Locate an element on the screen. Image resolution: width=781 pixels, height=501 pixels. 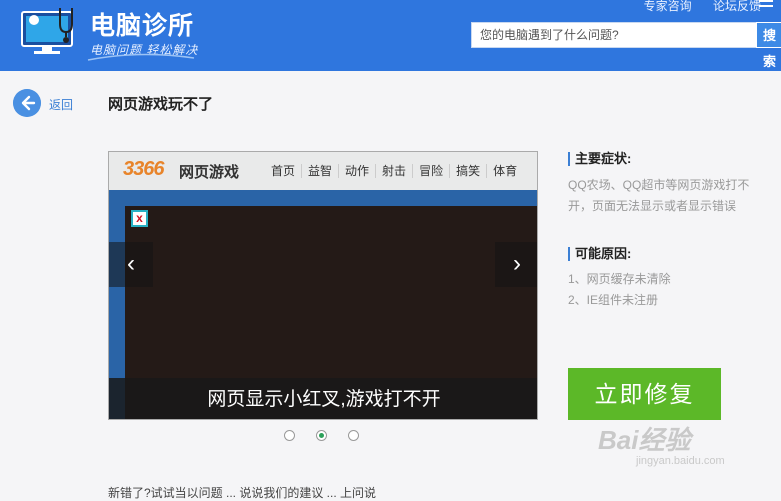
page-title: 网页游戏玩不了 is located at coordinates (161, 104).